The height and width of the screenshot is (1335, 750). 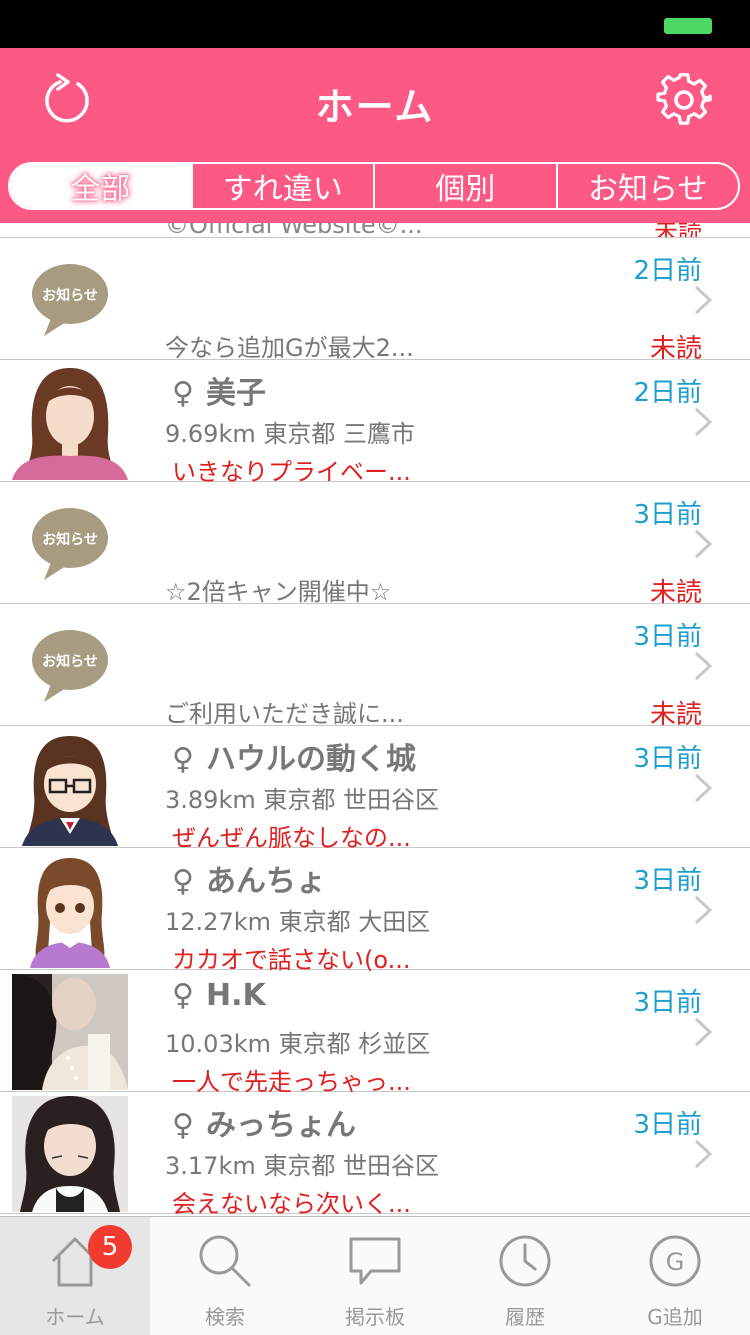 What do you see at coordinates (219, 393) in the screenshot?
I see `user-name: ♀ 美子` at bounding box center [219, 393].